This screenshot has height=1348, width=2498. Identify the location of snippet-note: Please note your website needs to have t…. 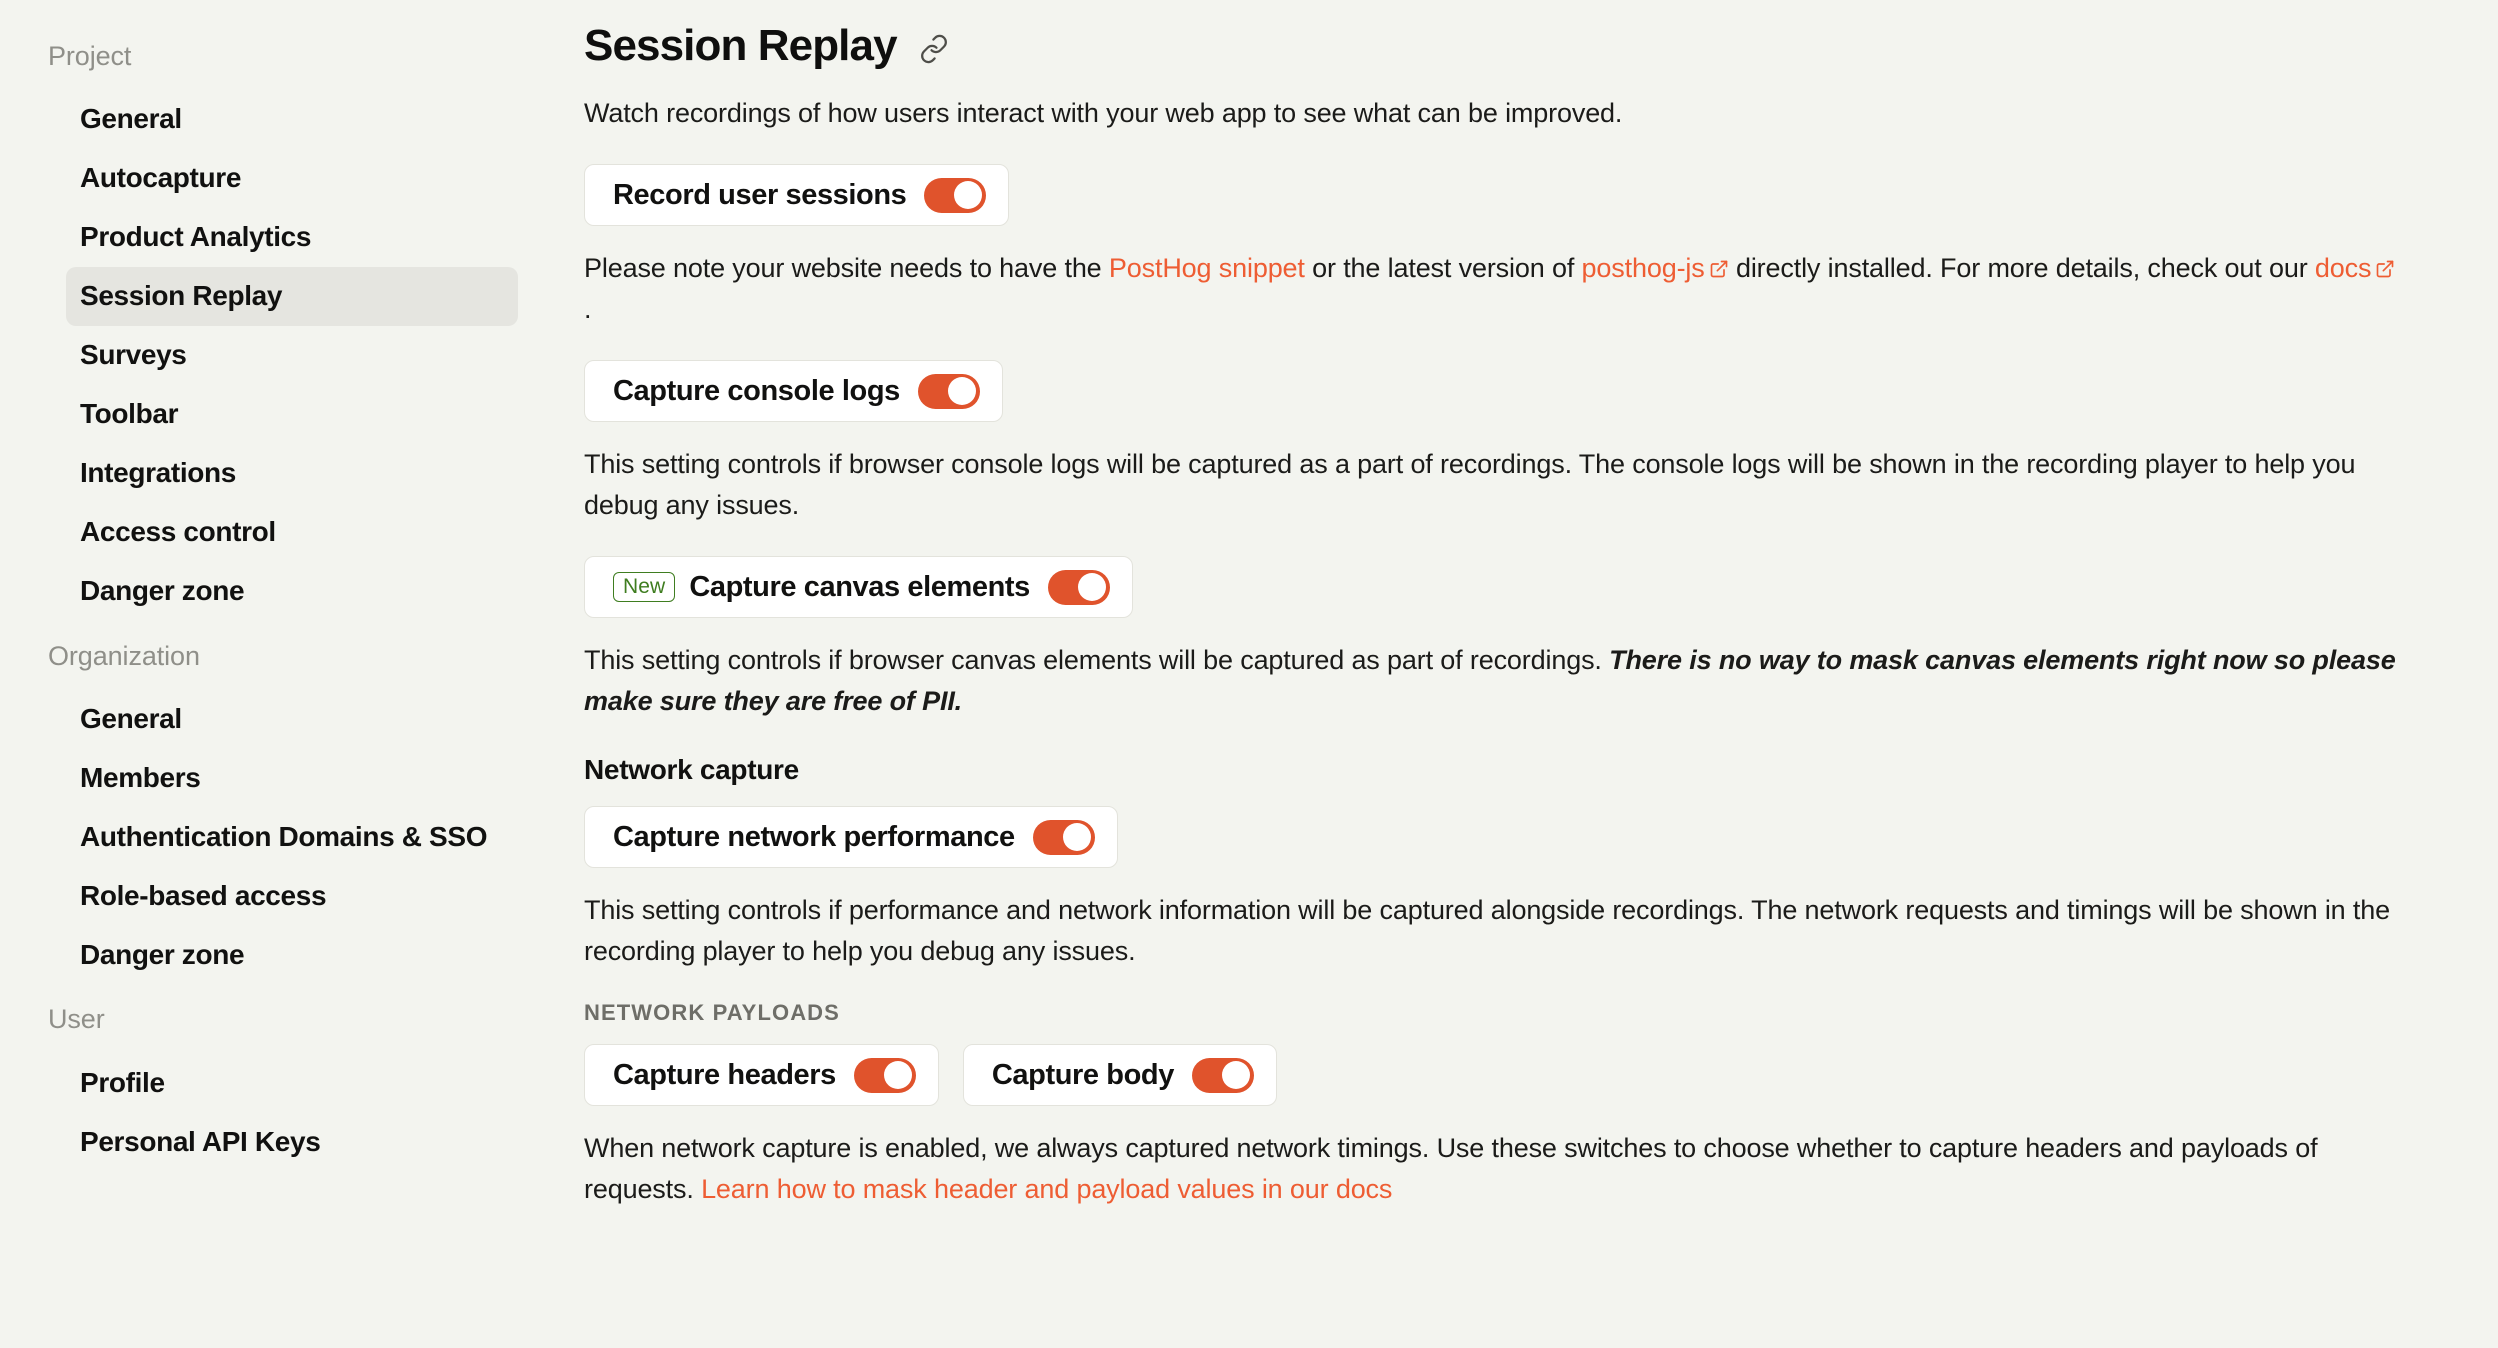
(1491, 289).